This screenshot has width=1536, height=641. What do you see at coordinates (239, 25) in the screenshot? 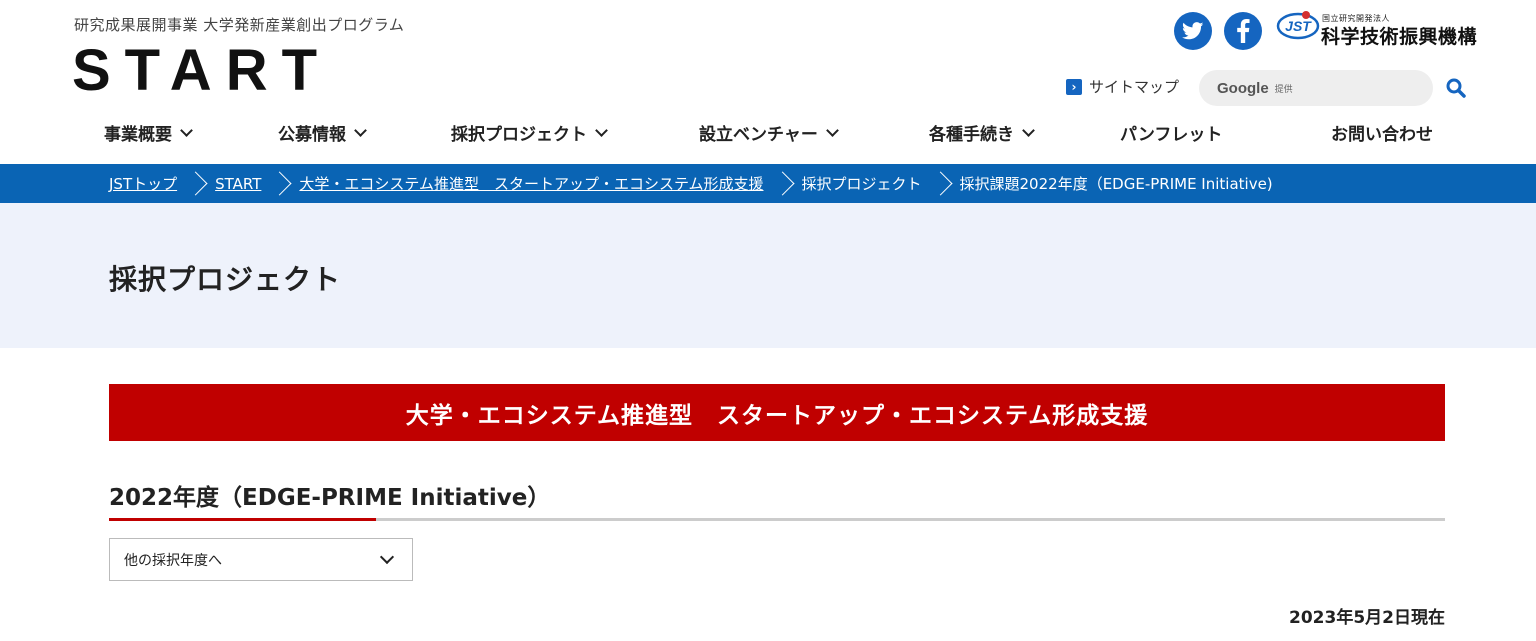
I see `site-tagline: 研究成果展開事業 大学発新産業創出プログラム` at bounding box center [239, 25].